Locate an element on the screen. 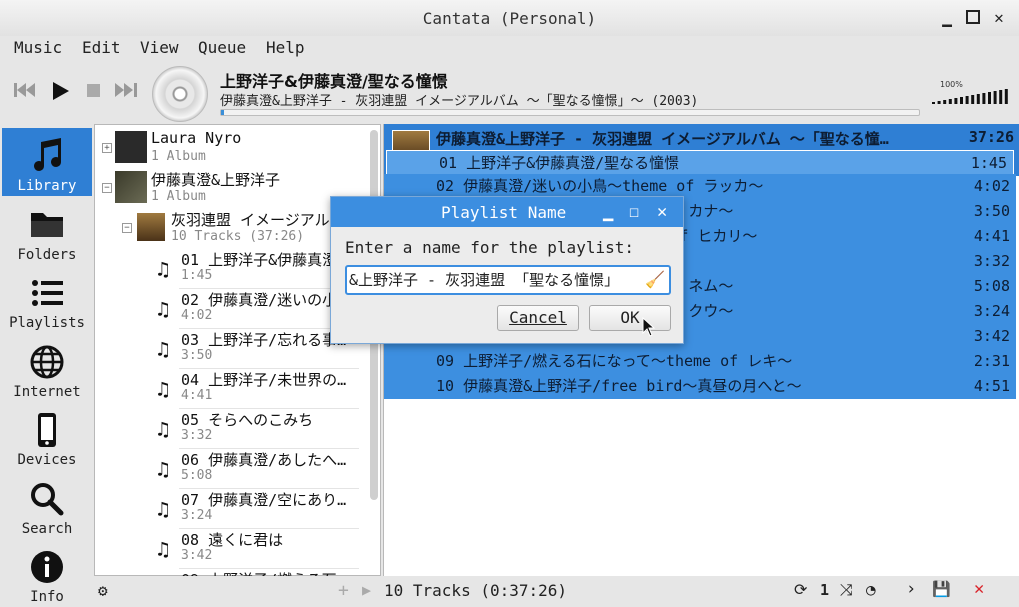  menu-help: Help is located at coordinates (285, 47).